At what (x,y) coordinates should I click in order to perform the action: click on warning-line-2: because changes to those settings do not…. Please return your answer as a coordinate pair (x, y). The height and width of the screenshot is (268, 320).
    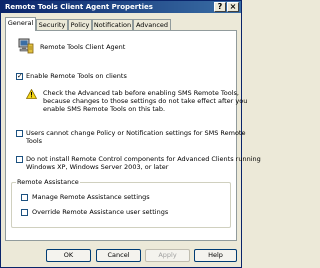
    Looking at the image, I should click on (145, 101).